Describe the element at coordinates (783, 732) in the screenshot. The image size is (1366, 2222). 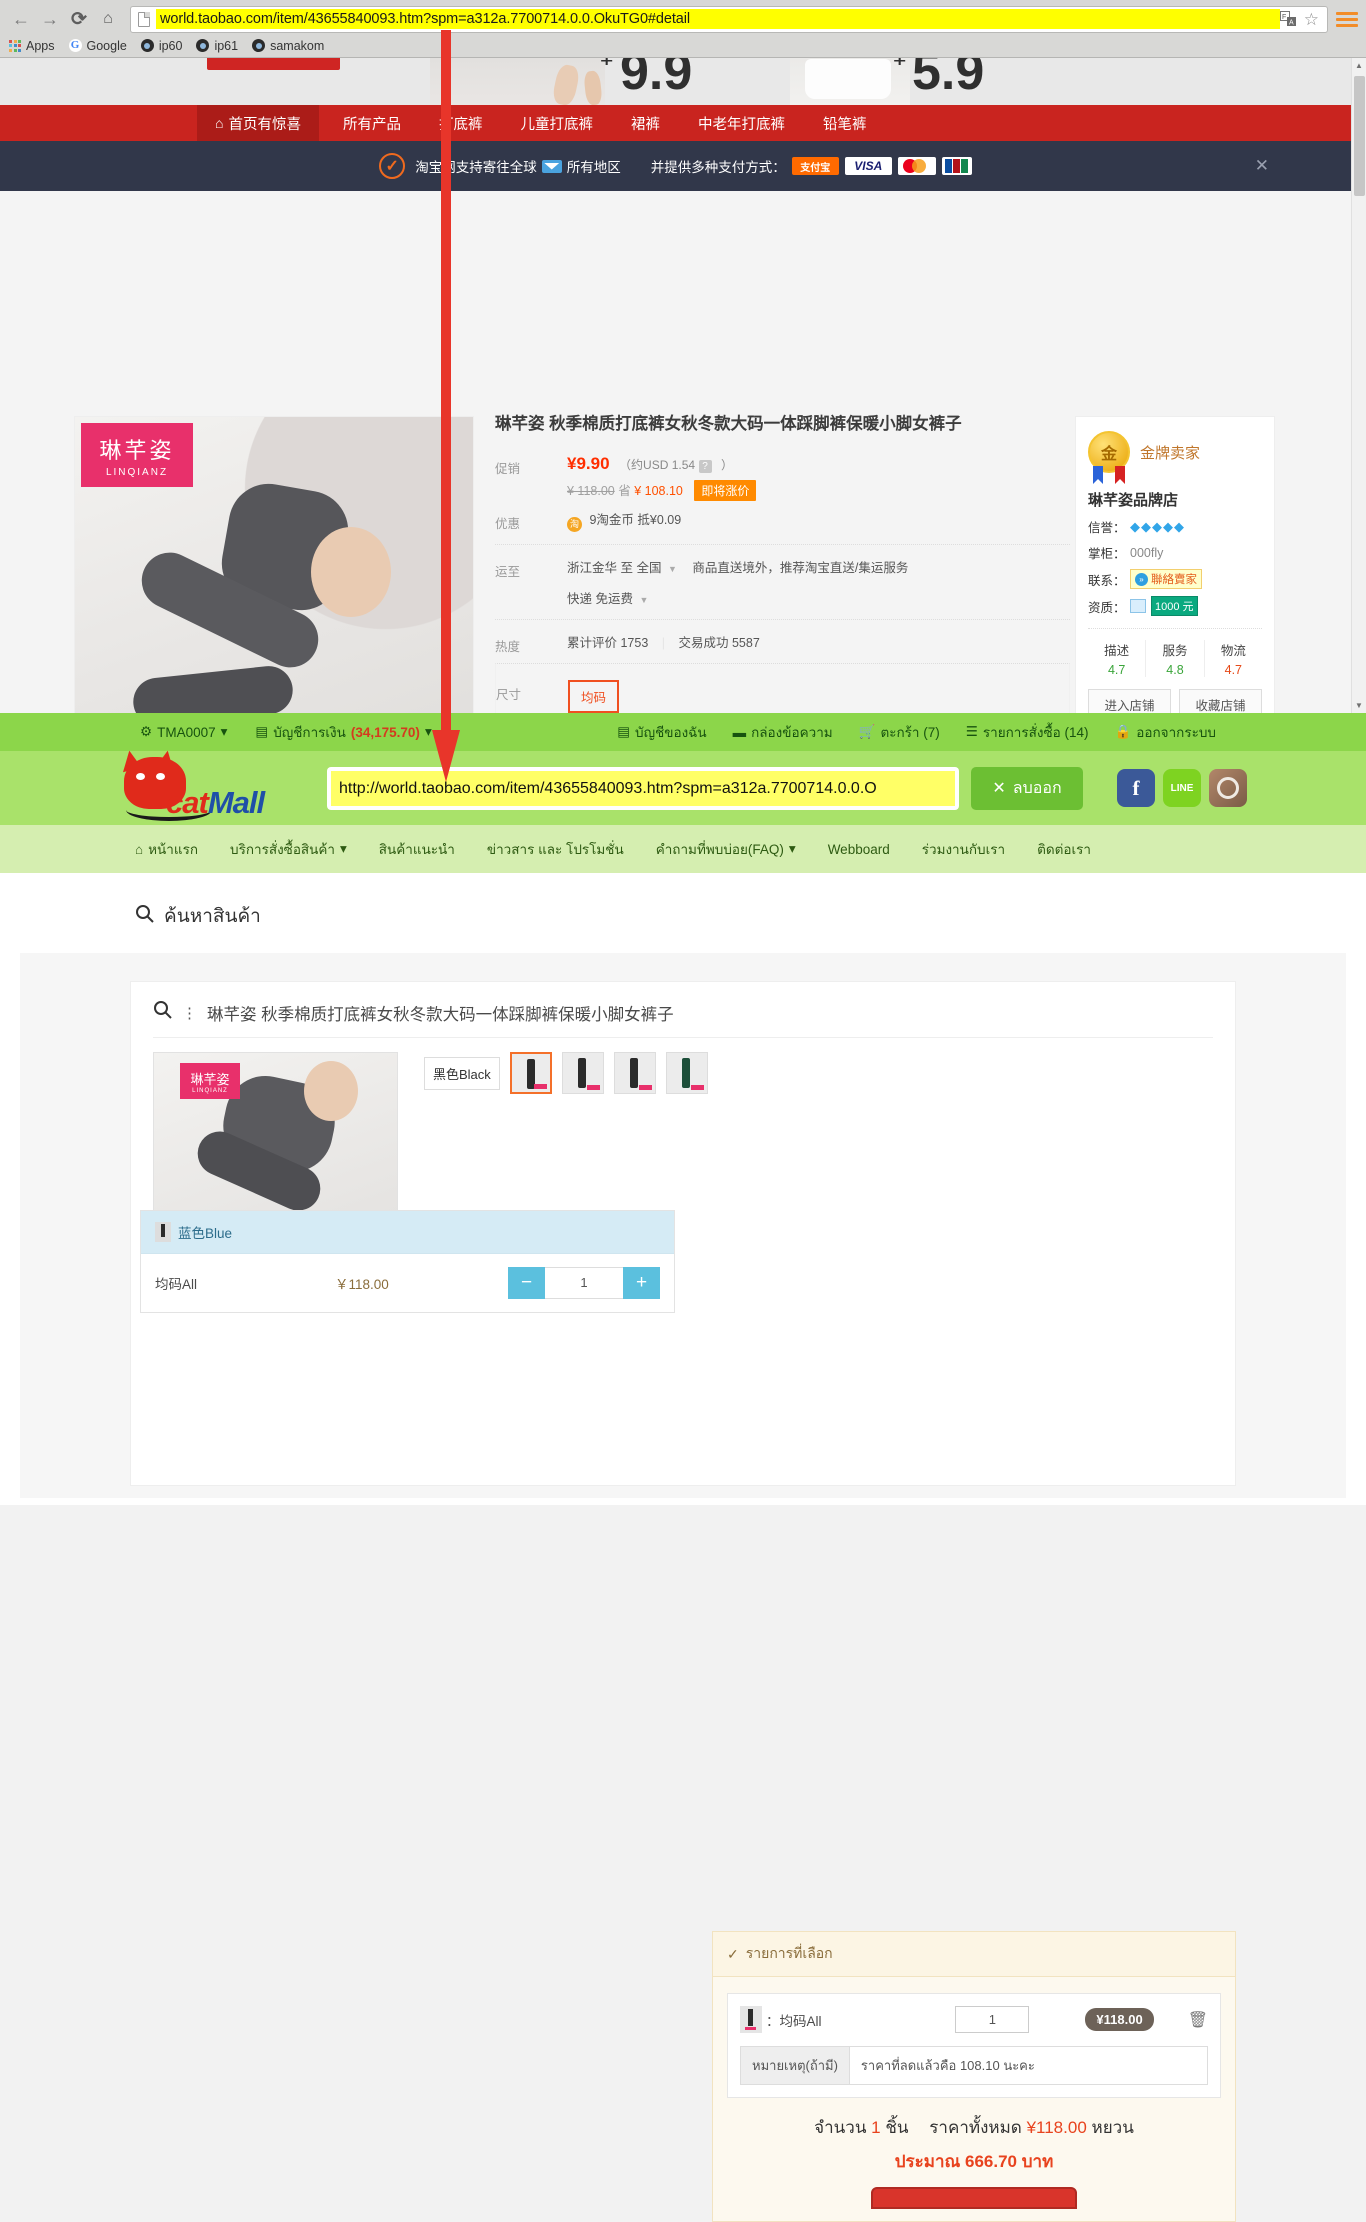
I see `messages-link: ▬ กล่องข้อความ` at that location.